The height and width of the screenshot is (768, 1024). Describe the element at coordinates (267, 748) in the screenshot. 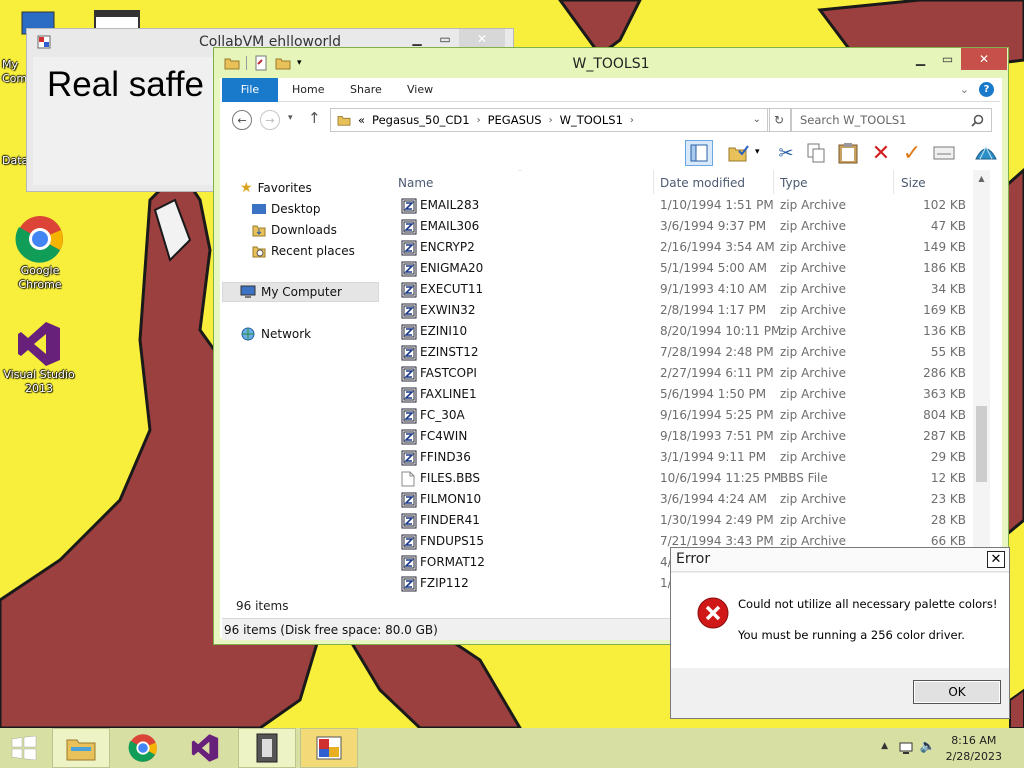

I see `taskbar-app-window` at that location.